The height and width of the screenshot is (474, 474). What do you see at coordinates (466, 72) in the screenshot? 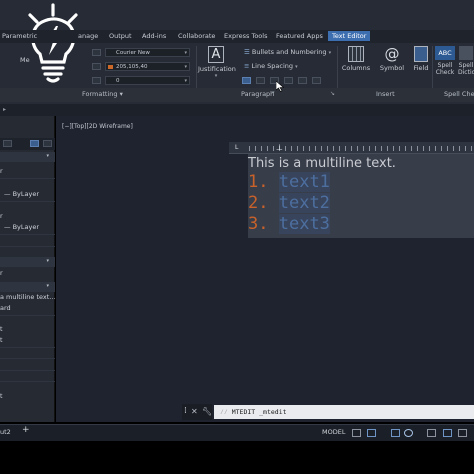
I see `dictionaries-label-2: Dictio` at bounding box center [466, 72].